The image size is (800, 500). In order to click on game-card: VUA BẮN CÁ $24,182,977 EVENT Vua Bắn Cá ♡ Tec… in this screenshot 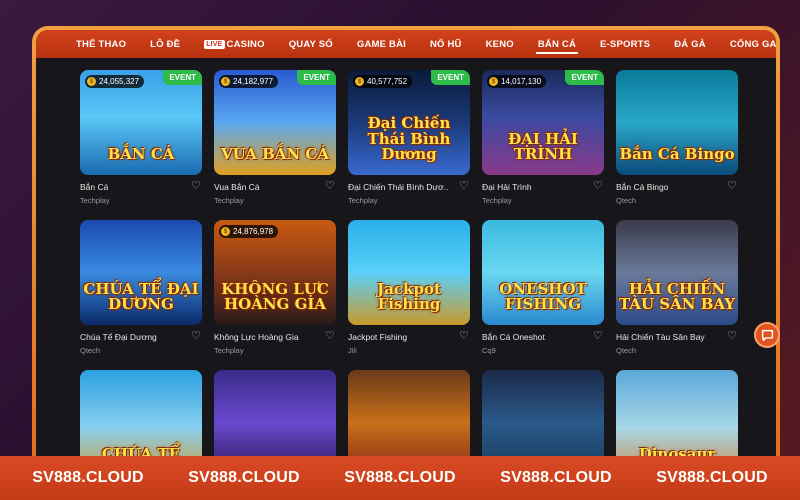, I will do `click(275, 145)`.